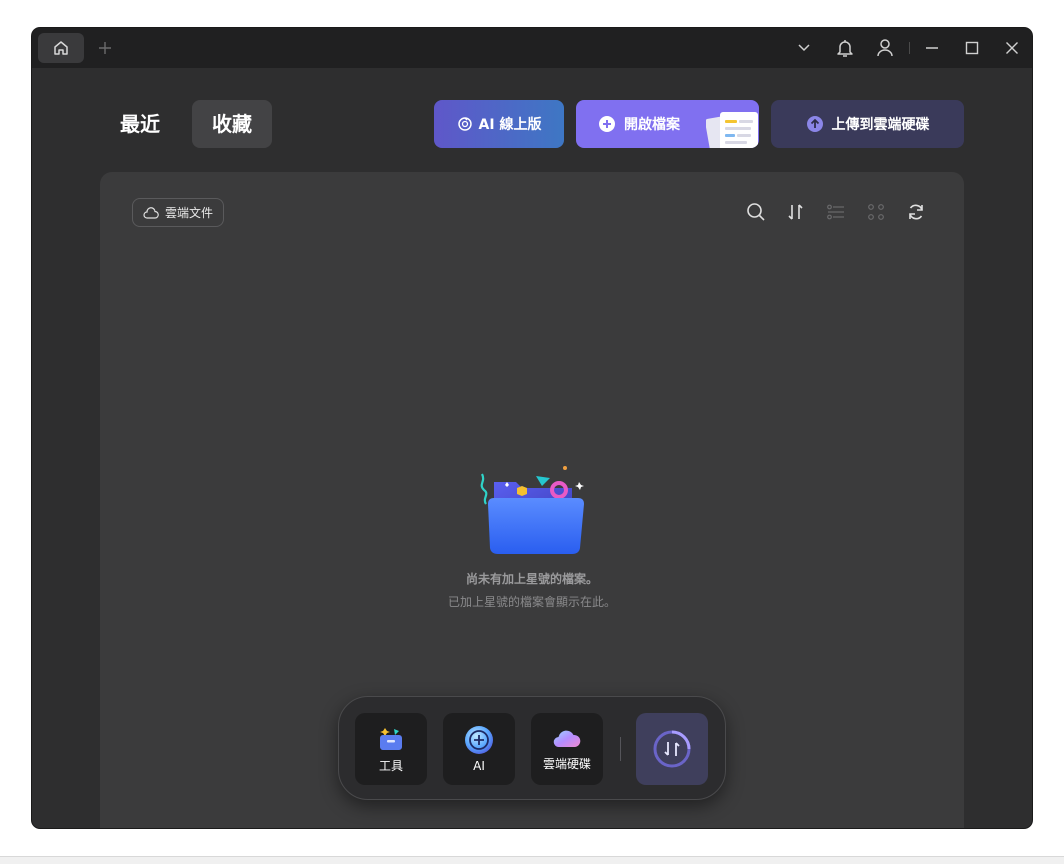 Image resolution: width=1064 pixels, height=864 pixels. I want to click on account-button, so click(885, 48).